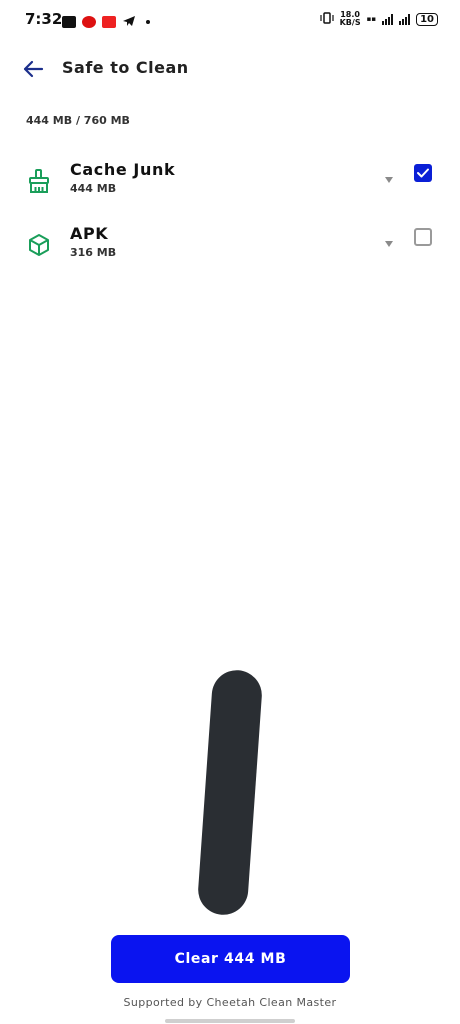  Describe the element at coordinates (350, 22) in the screenshot. I see `network-speed-unit: KB/S` at that location.